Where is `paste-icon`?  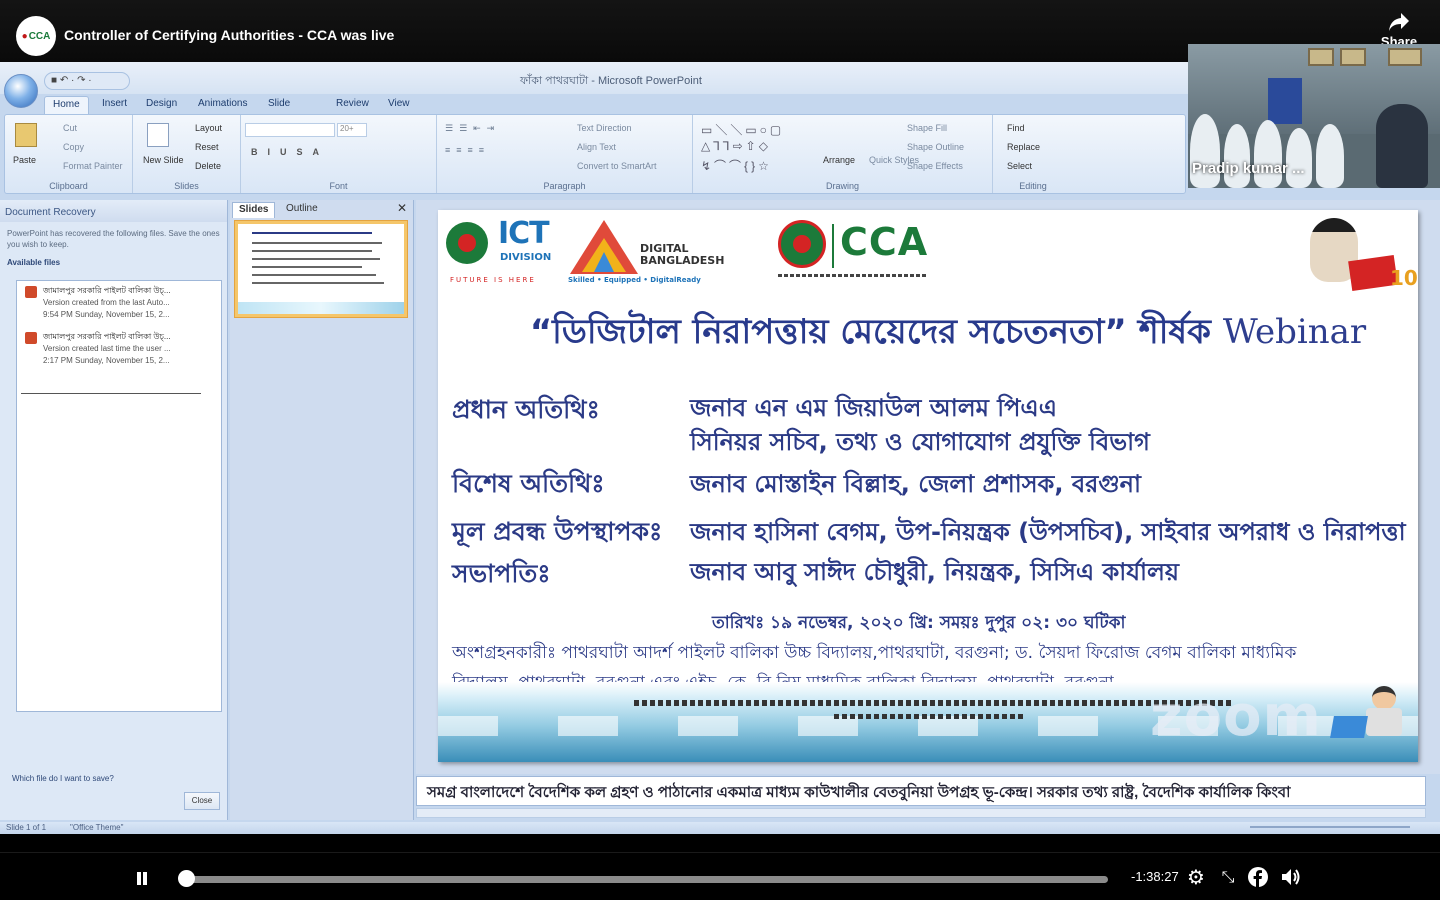
paste-icon is located at coordinates (26, 135).